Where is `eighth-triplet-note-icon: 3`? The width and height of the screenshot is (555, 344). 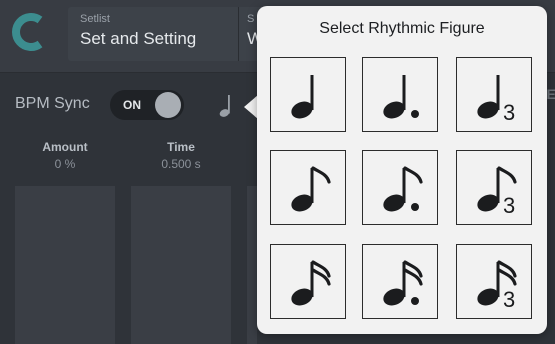
eighth-triplet-note-icon: 3 is located at coordinates (497, 192).